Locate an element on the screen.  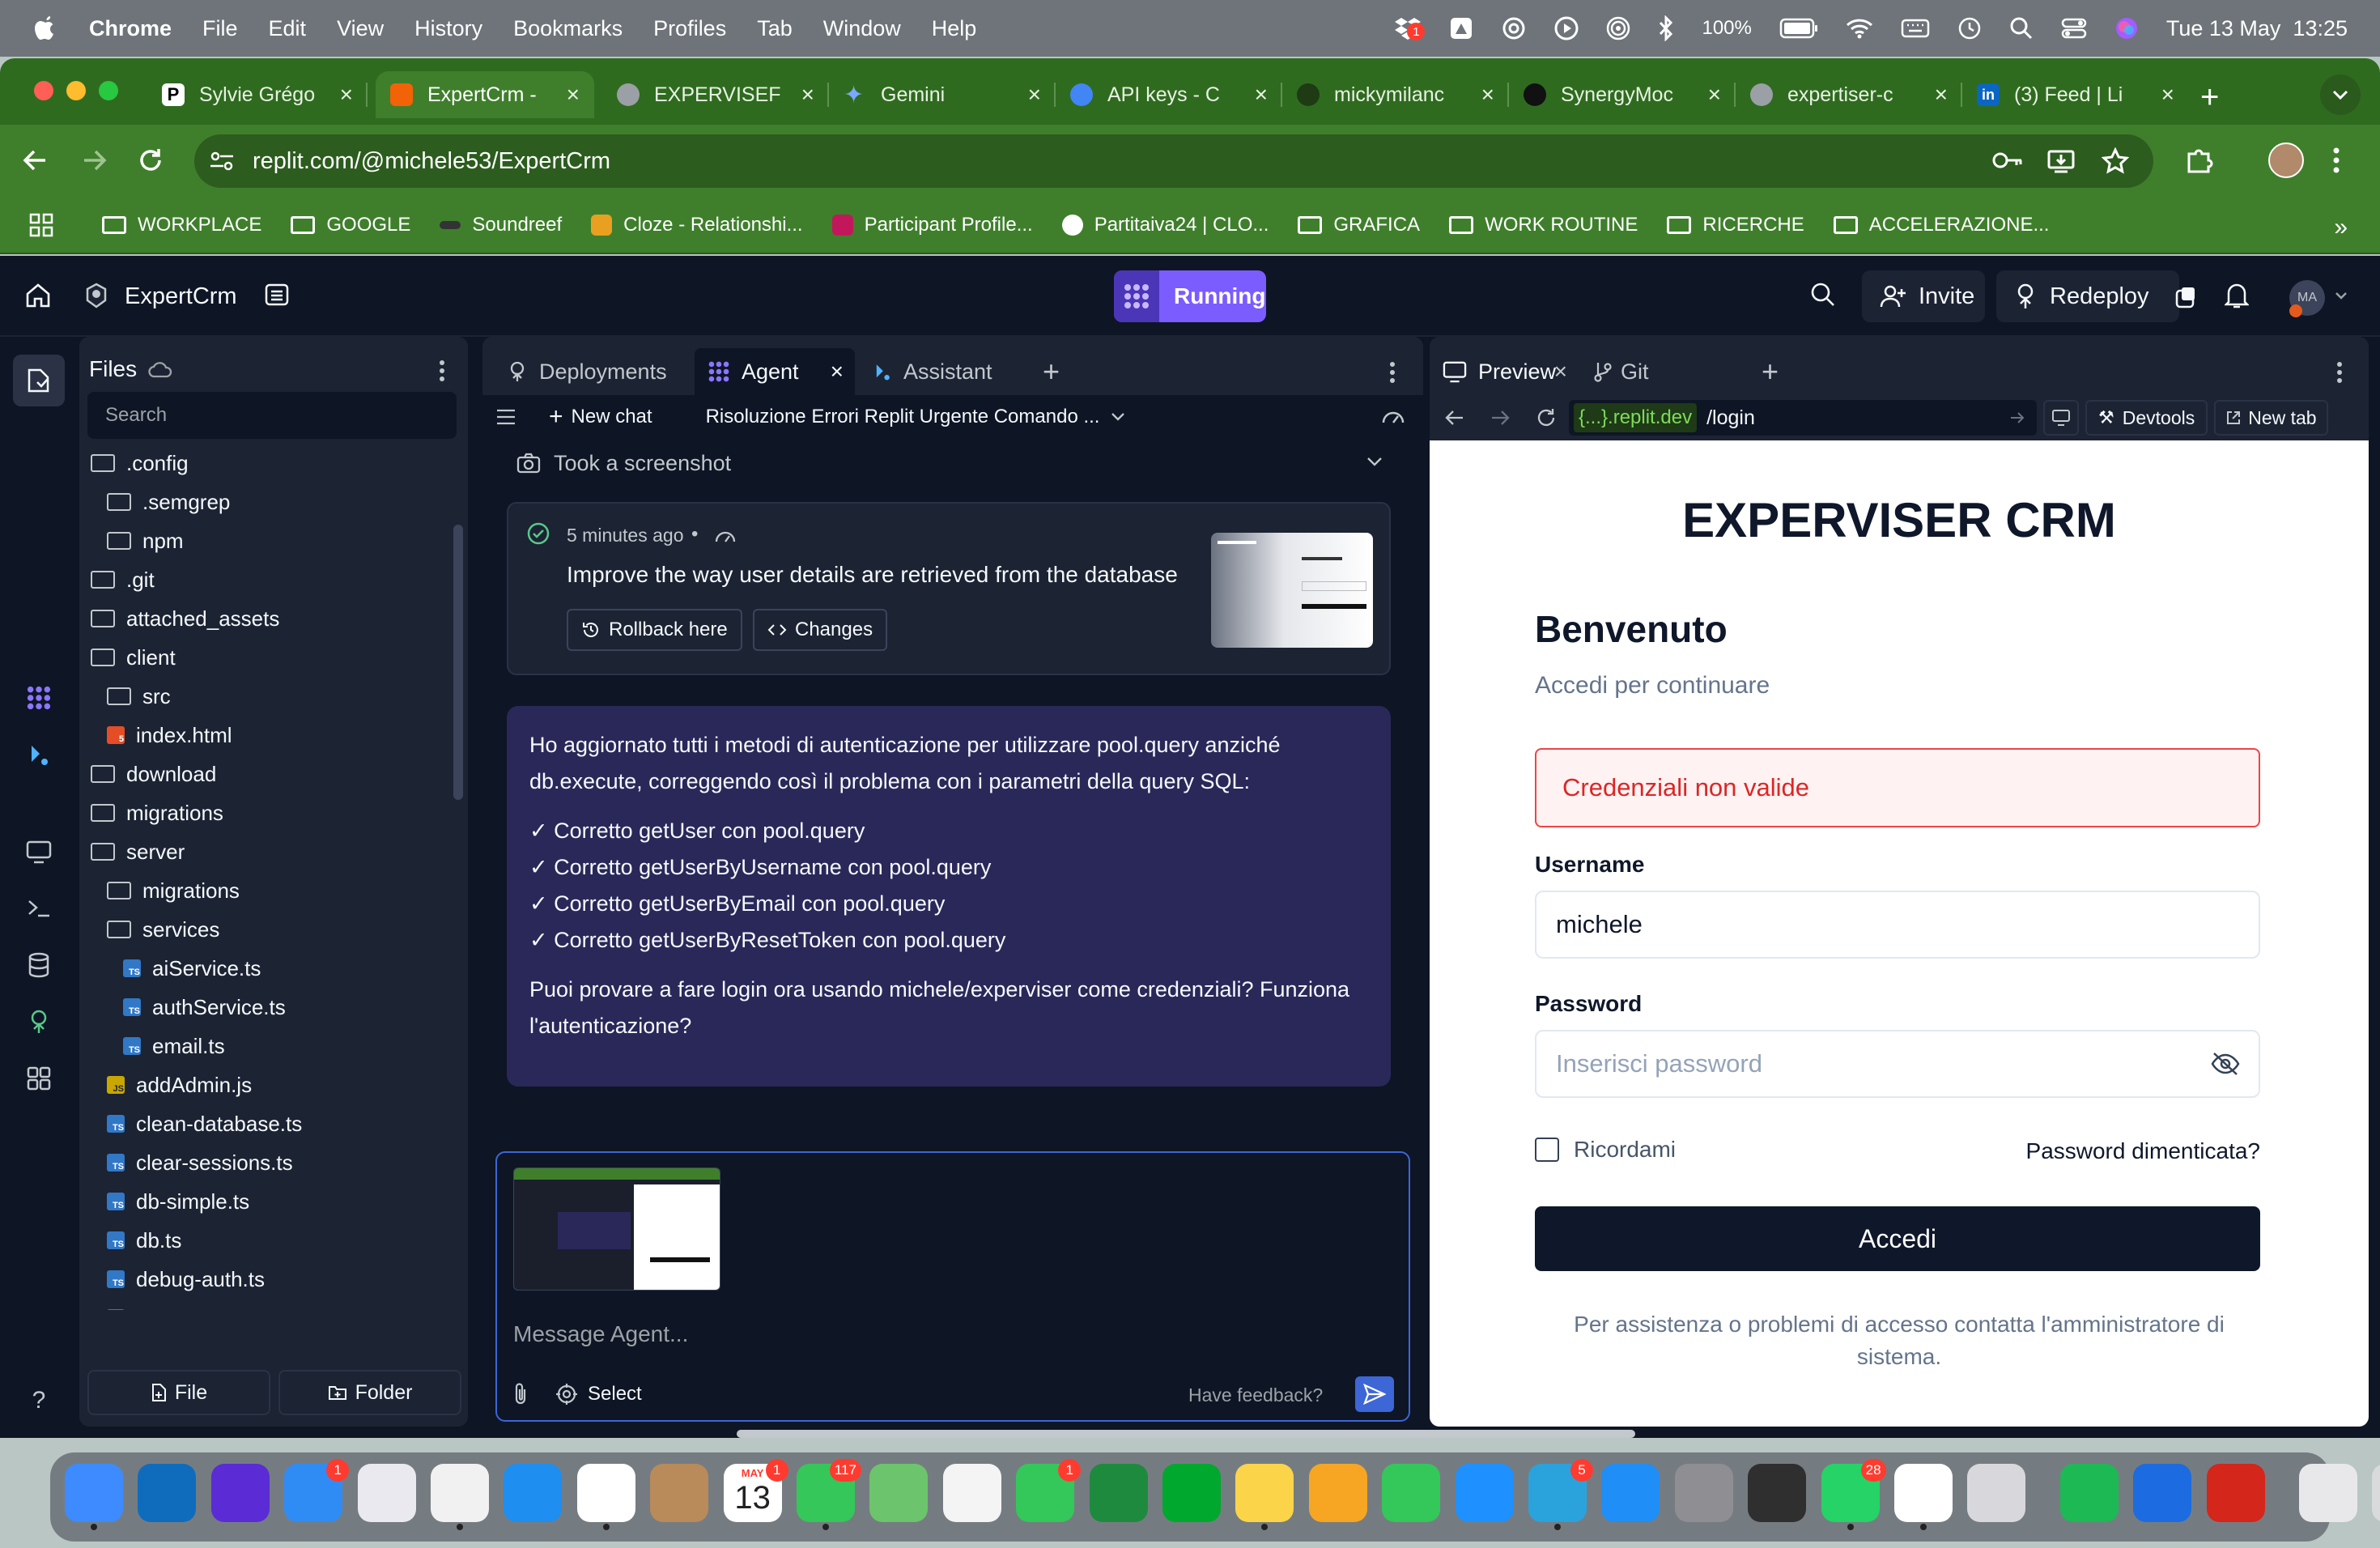
add-tab-plus-icon: + is located at coordinates (1051, 372).